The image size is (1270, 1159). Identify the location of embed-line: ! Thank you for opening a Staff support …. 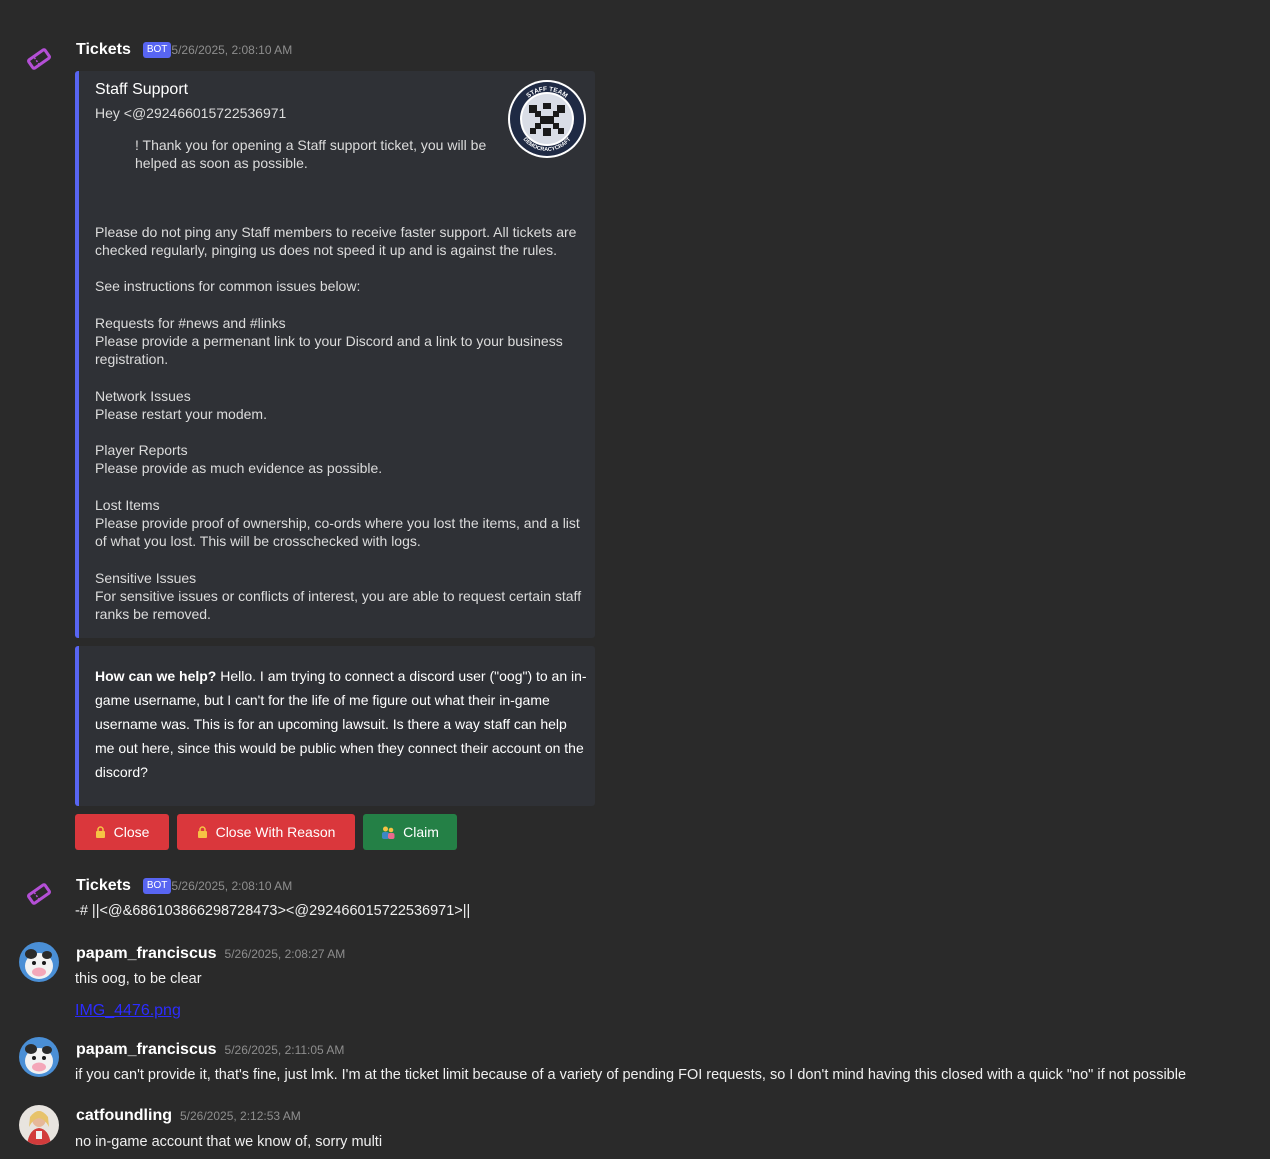
(311, 145).